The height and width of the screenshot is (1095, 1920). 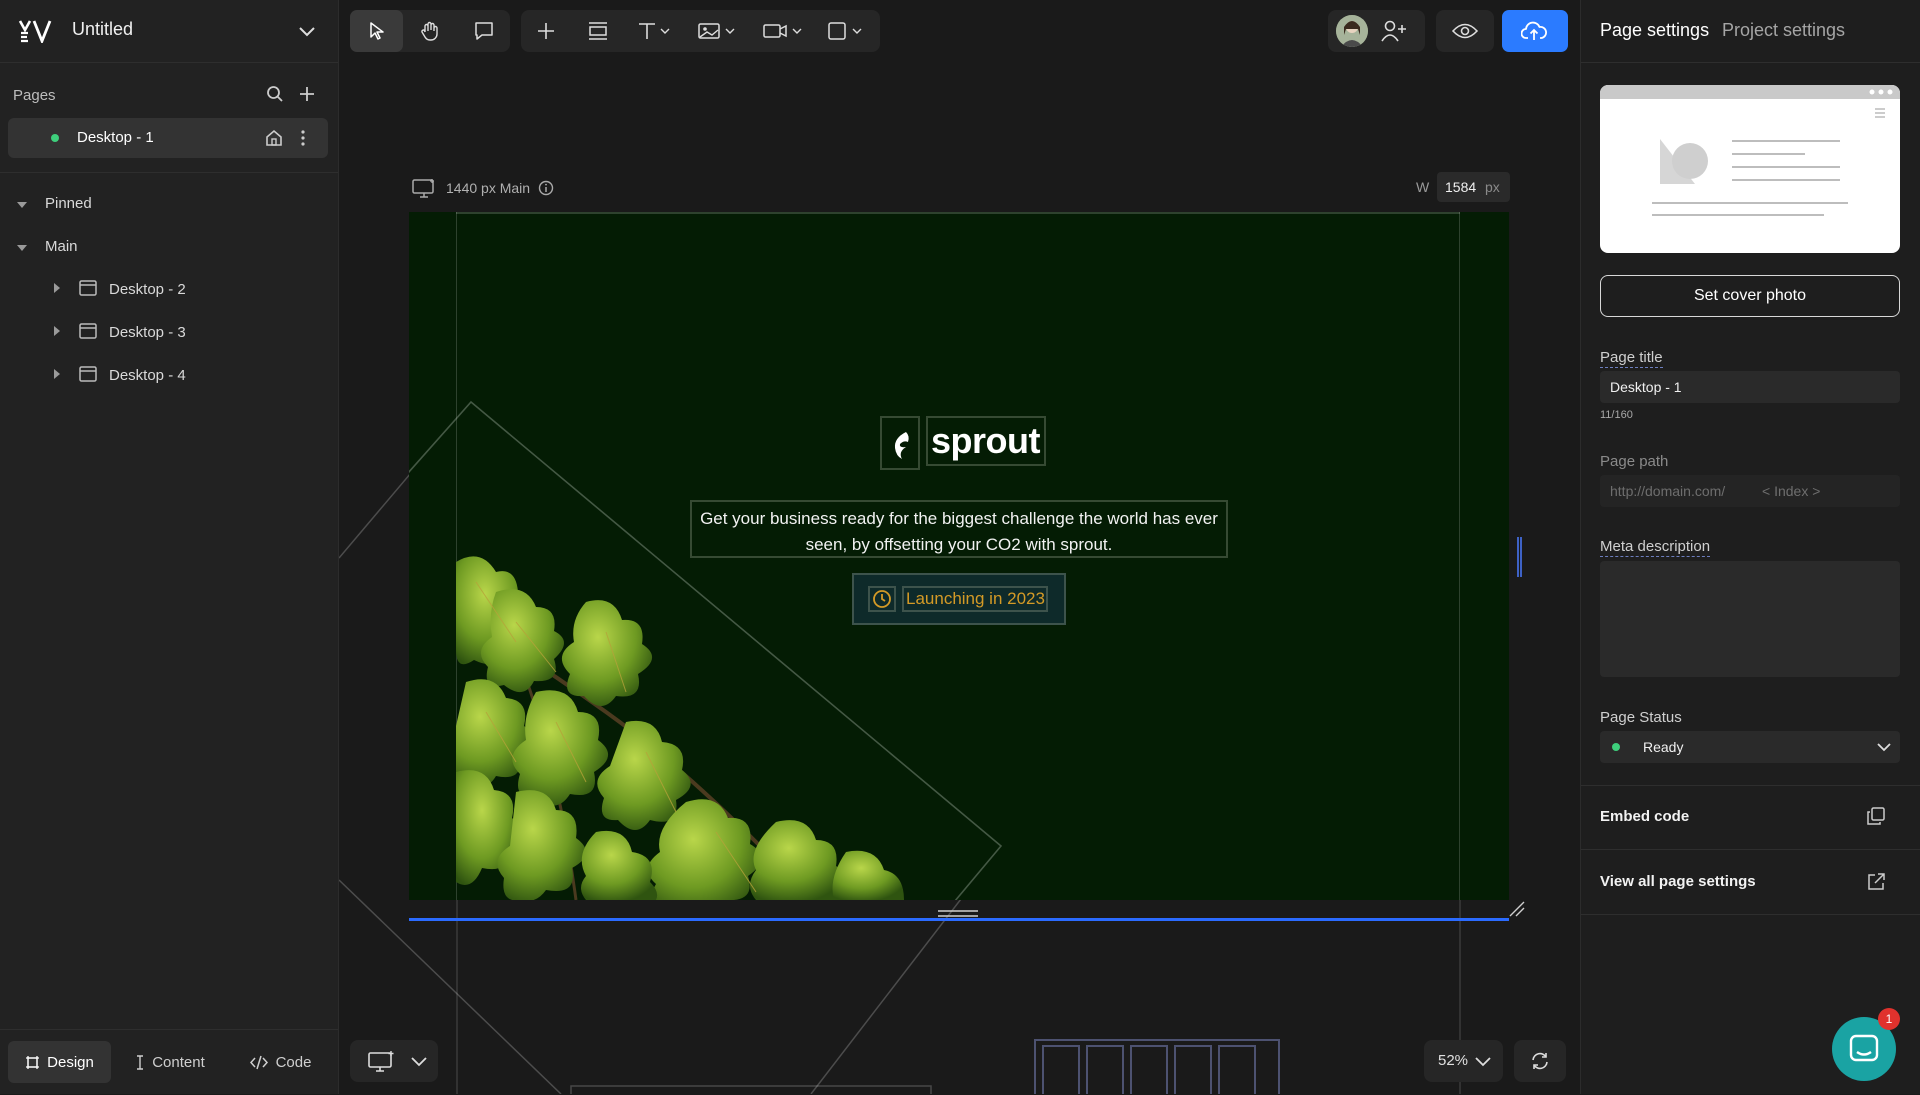 What do you see at coordinates (1459, 556) in the screenshot?
I see `container-guide-right` at bounding box center [1459, 556].